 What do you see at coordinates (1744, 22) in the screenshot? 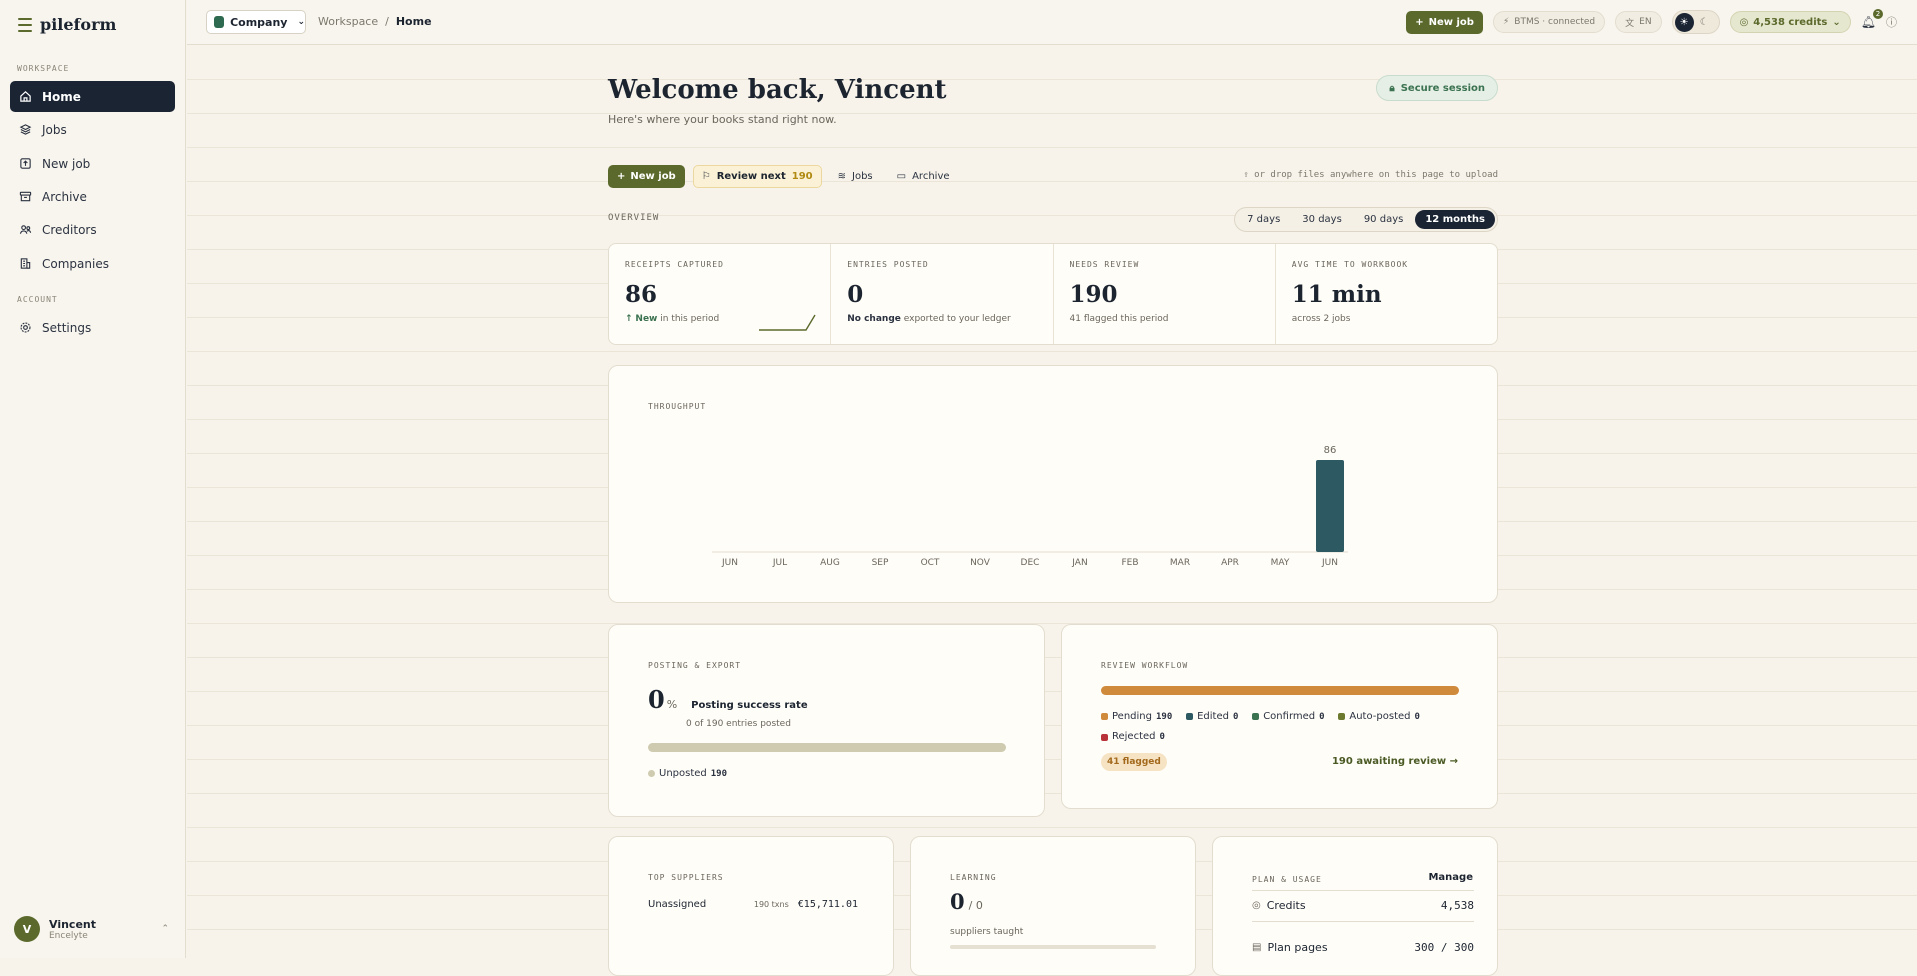
I see `coins-icon: ◎` at bounding box center [1744, 22].